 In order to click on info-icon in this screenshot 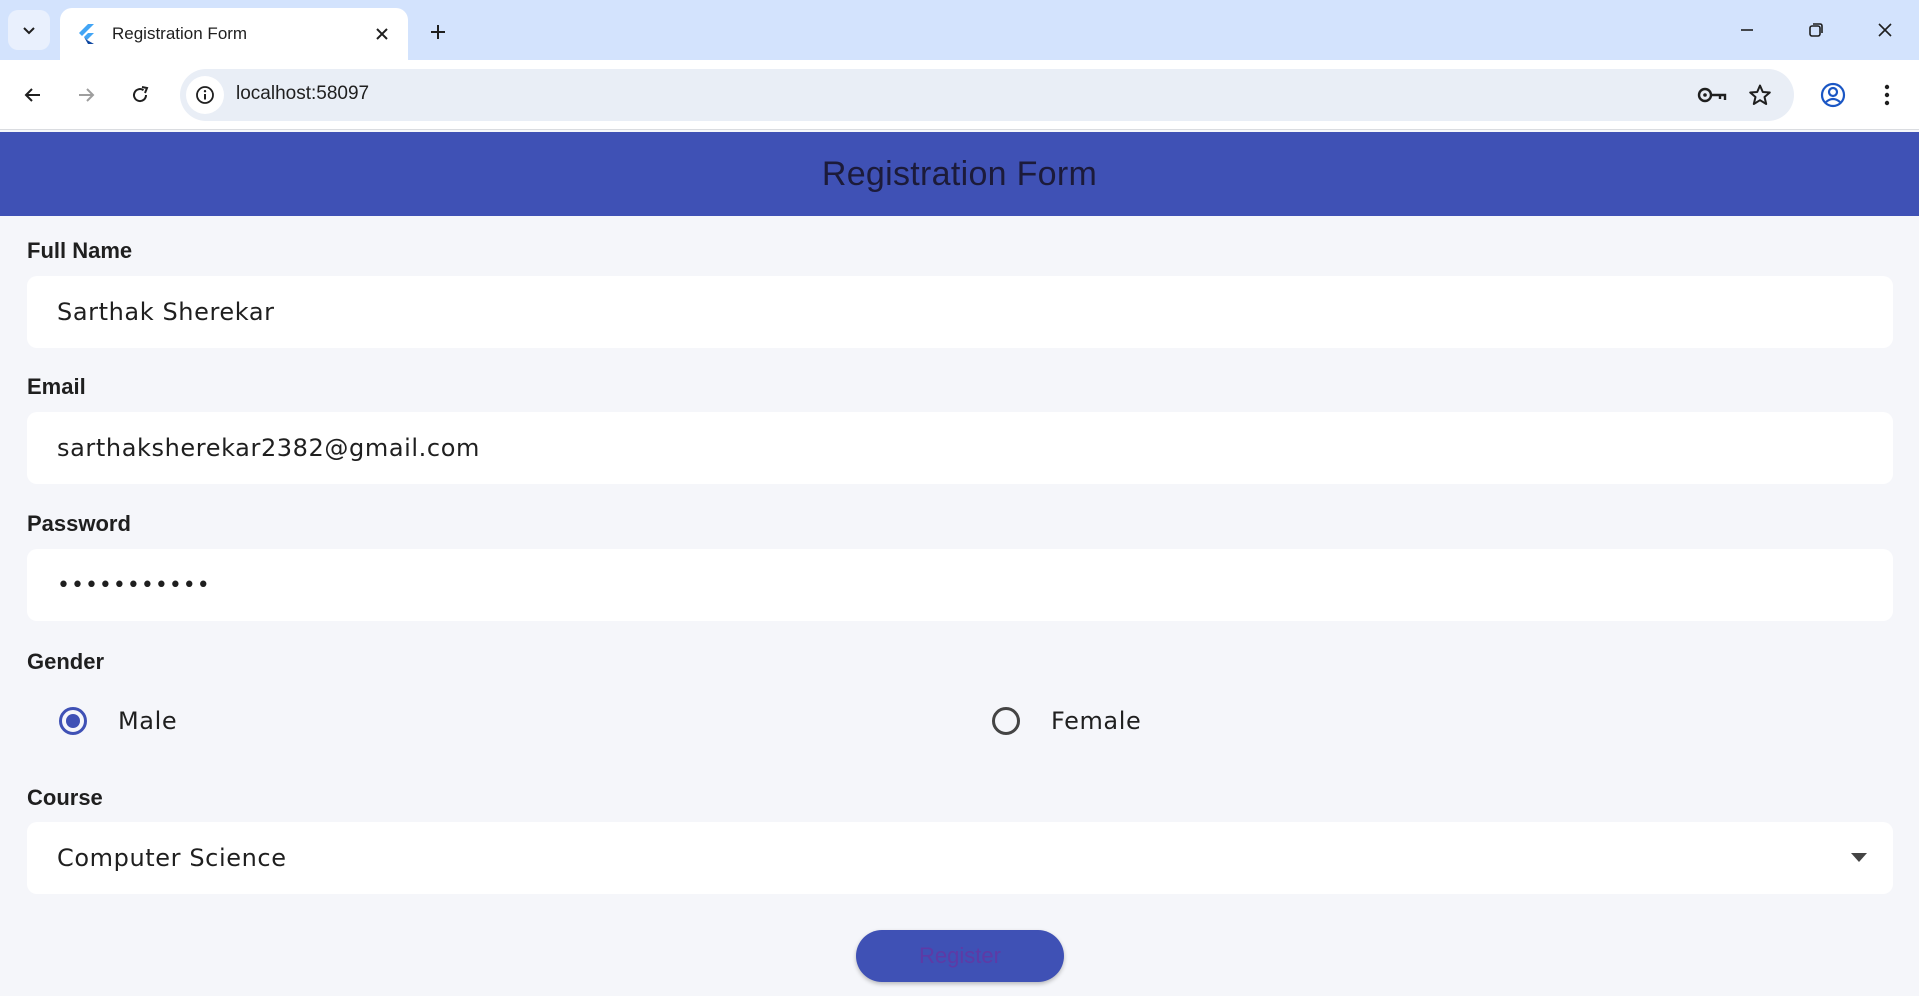, I will do `click(205, 95)`.